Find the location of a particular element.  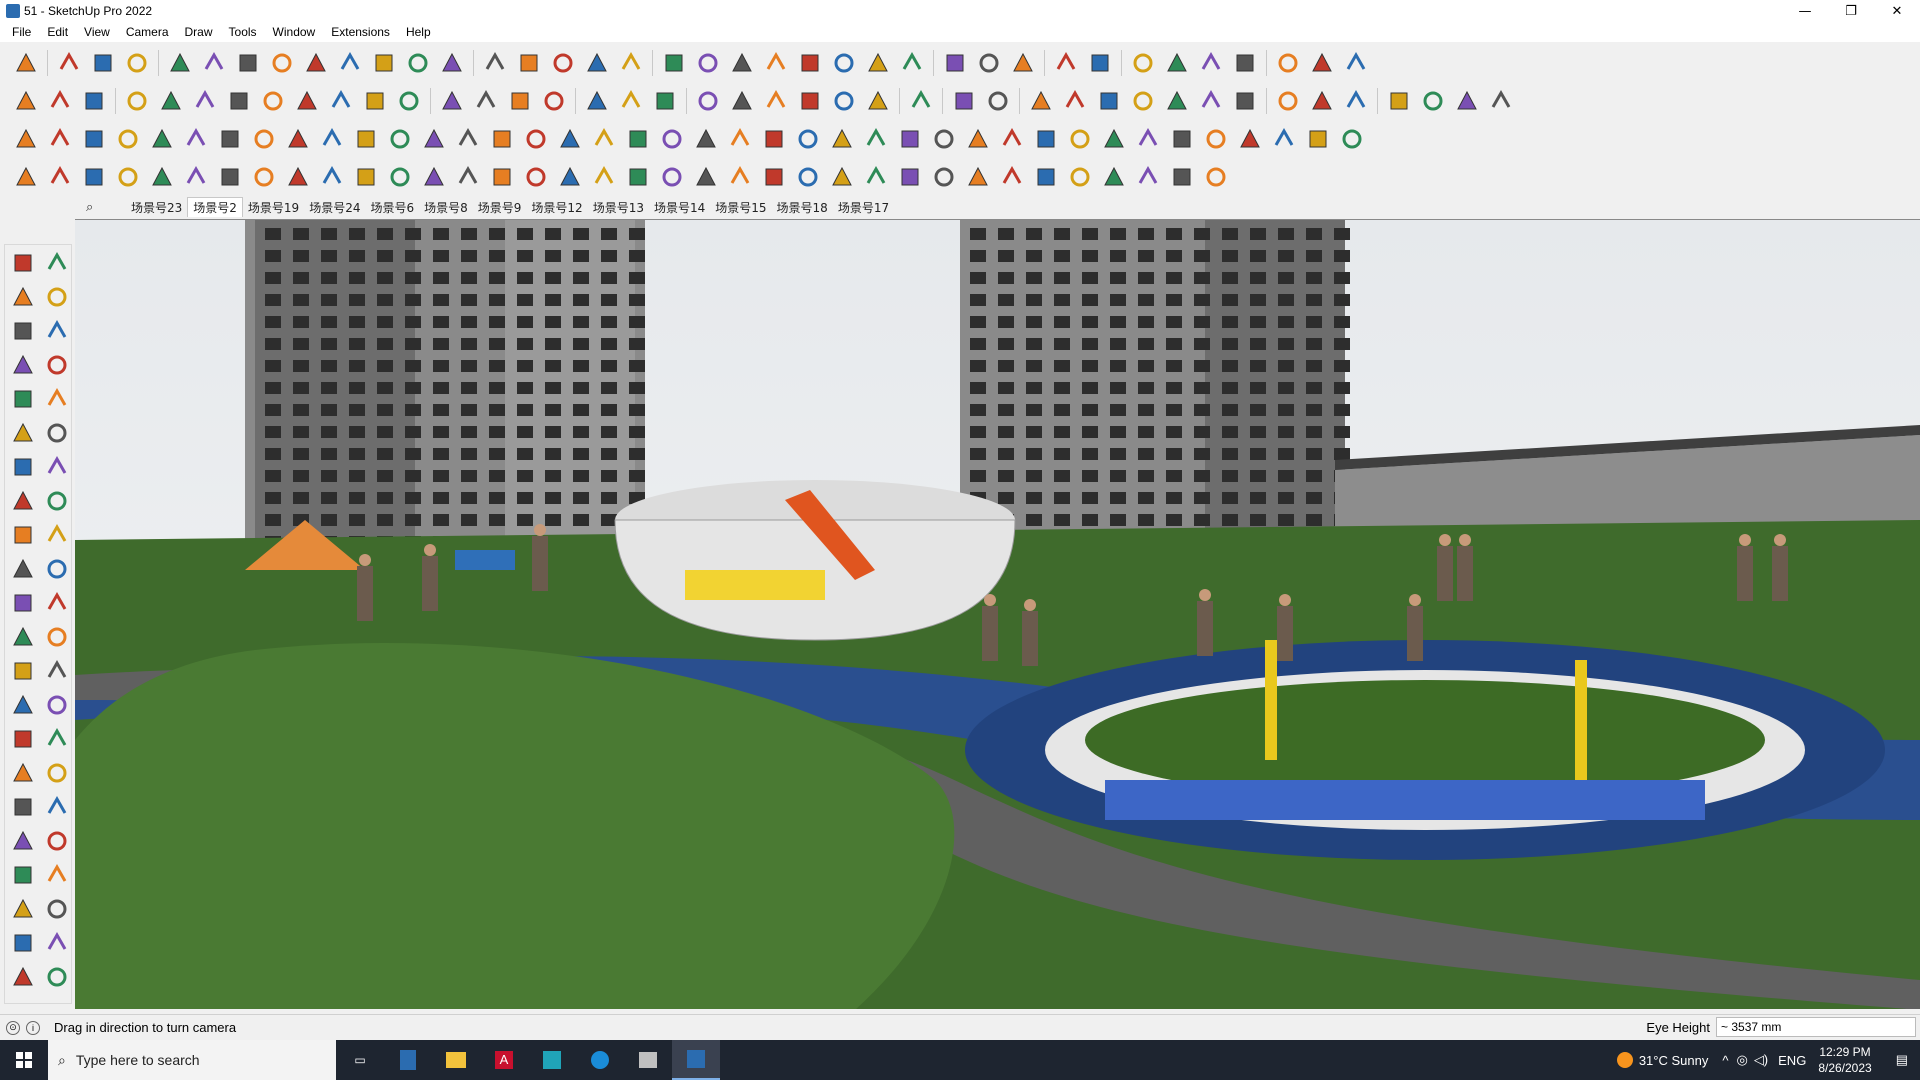

edge-icon is located at coordinates (600, 1060).